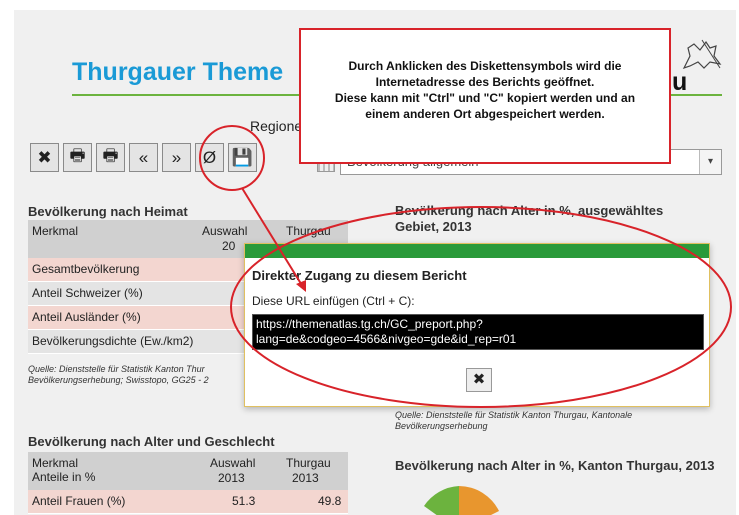  Describe the element at coordinates (151, 441) in the screenshot. I see `alter-geschlecht-title: Bevölkerung nach Alter und Geschlecht` at that location.